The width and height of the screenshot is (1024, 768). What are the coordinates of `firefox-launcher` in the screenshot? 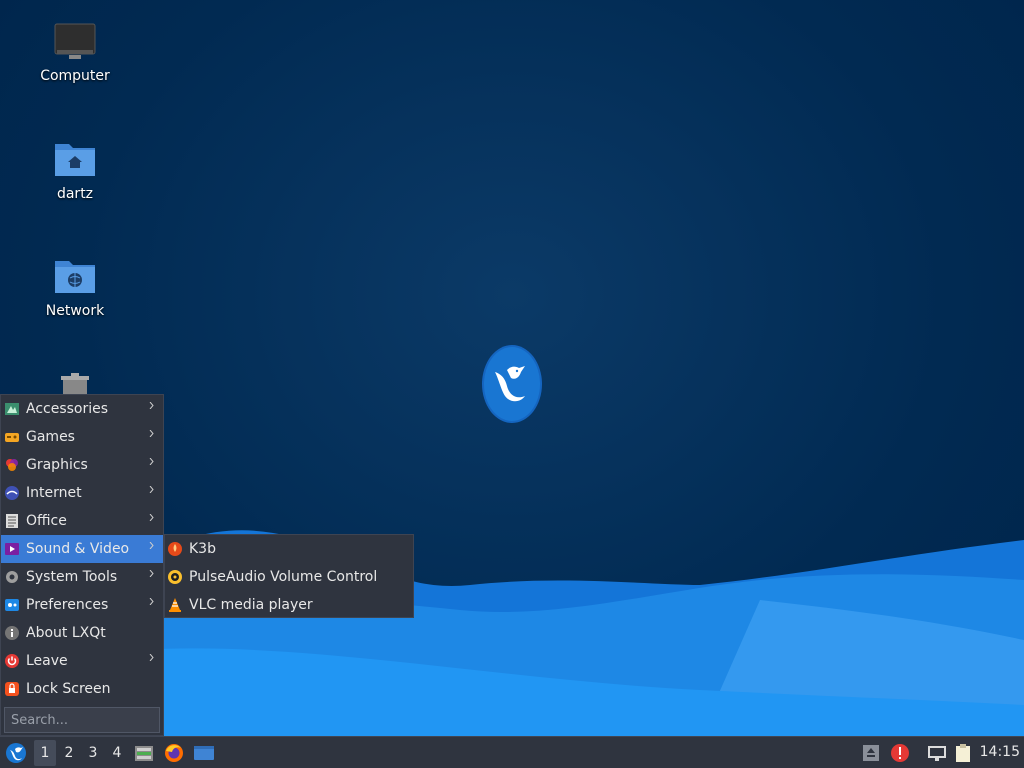 It's located at (174, 753).